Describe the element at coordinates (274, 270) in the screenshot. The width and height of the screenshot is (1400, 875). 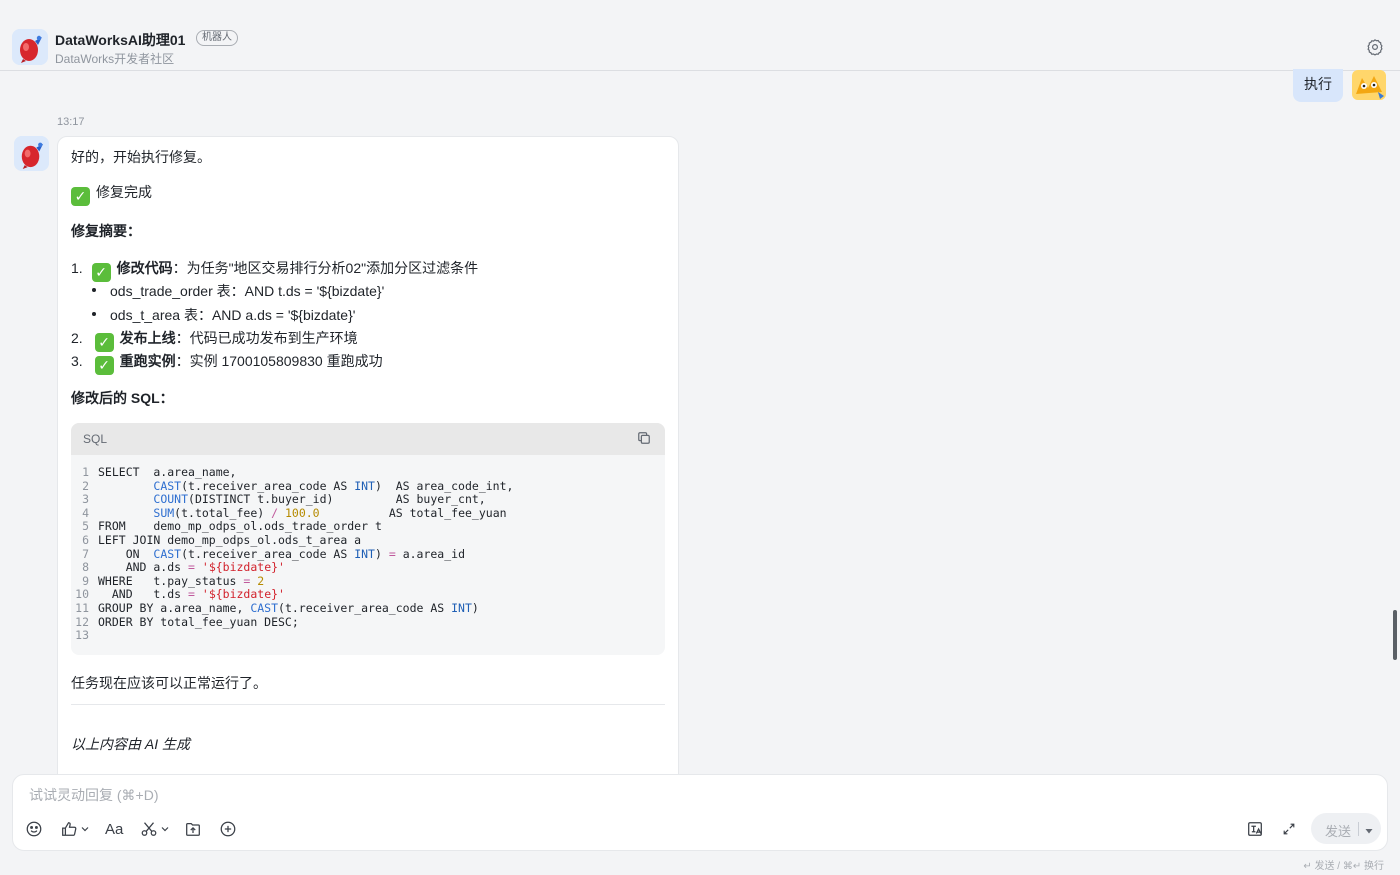
I see `list-item: 1. ✓ 修改代码：为任务"地区交易排行分析02"添加分区过滤条件` at that location.